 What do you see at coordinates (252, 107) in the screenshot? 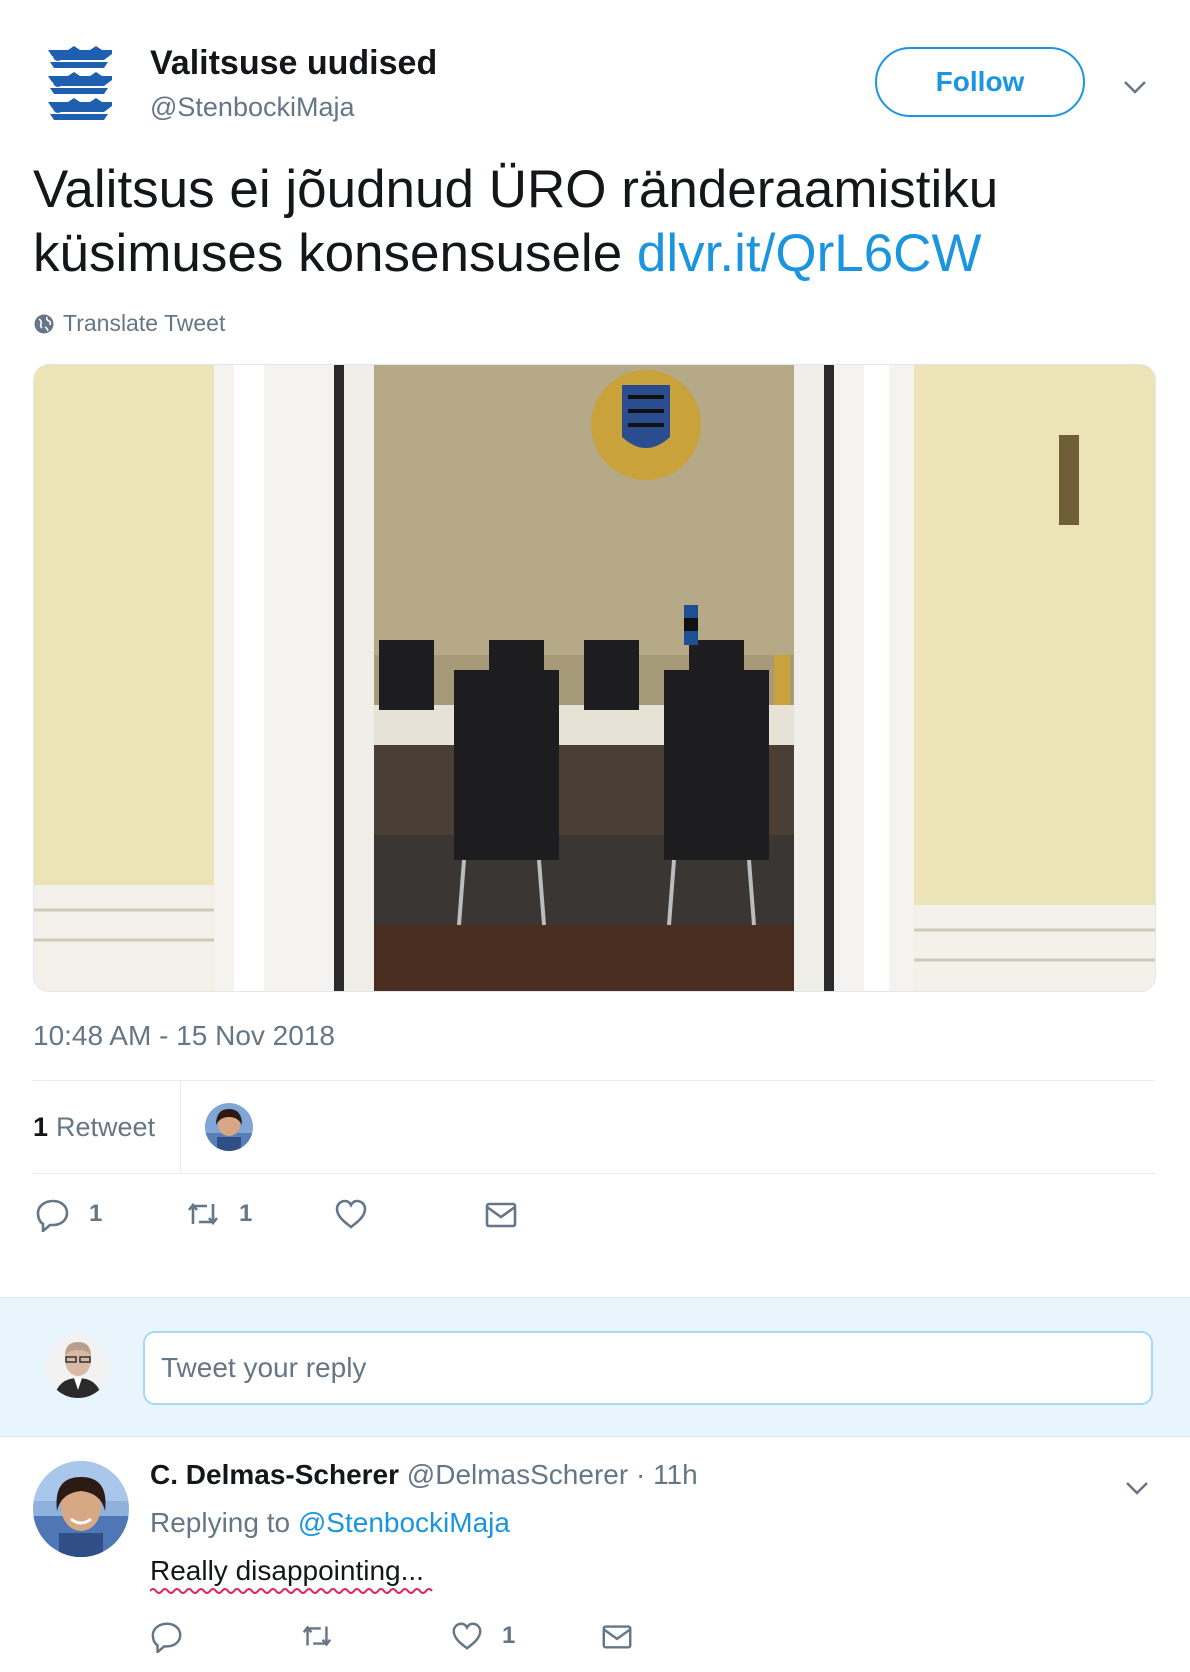
I see `author-handle: @StenbockiMaja` at bounding box center [252, 107].